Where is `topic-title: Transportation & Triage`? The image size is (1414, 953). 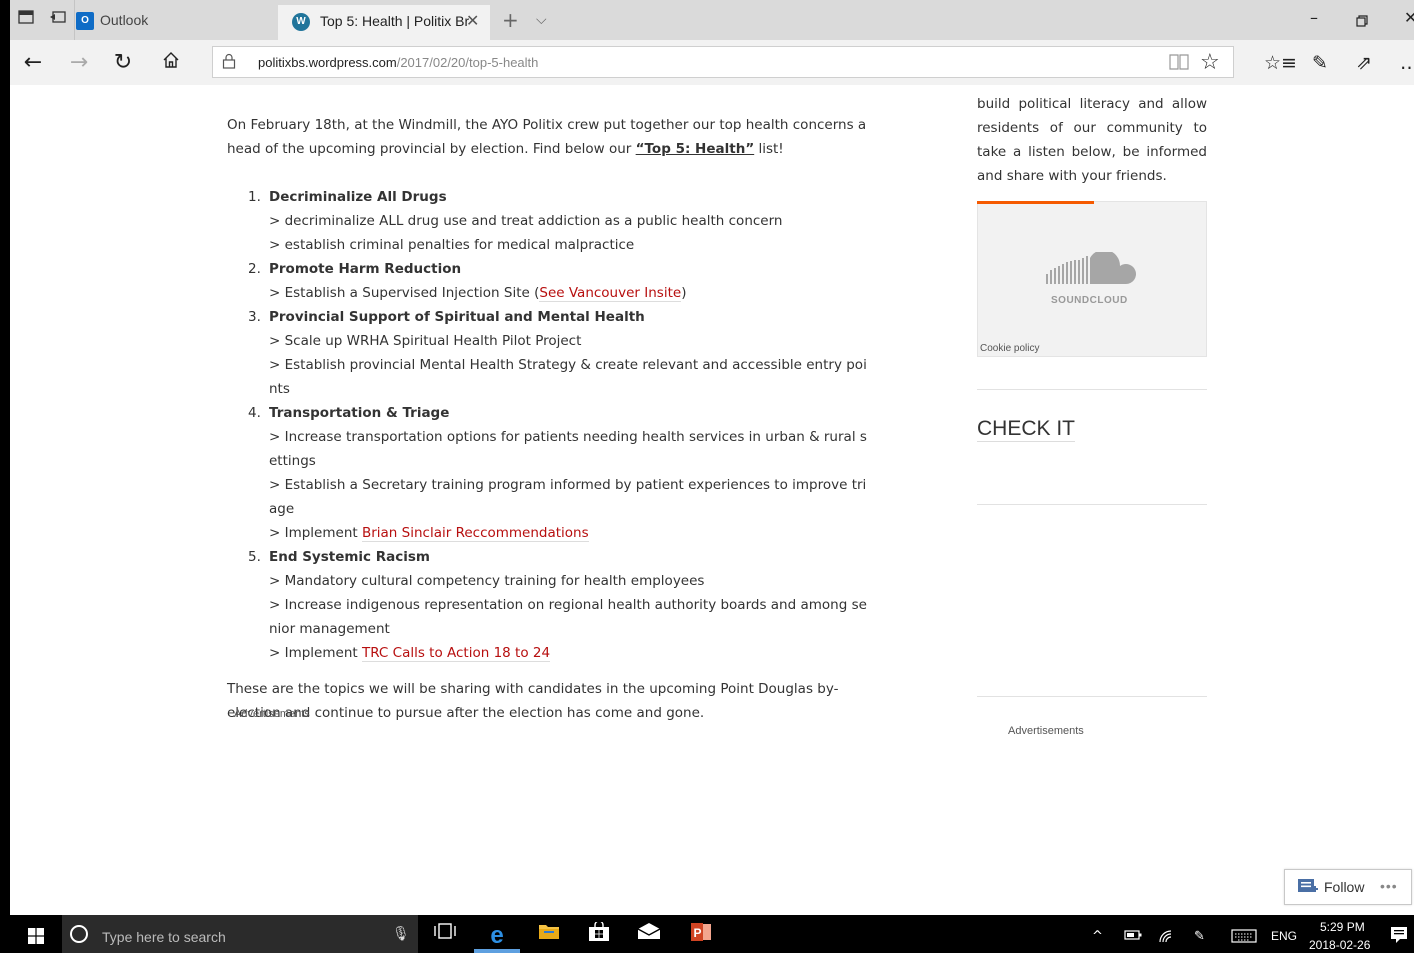
topic-title: Transportation & Triage is located at coordinates (359, 413).